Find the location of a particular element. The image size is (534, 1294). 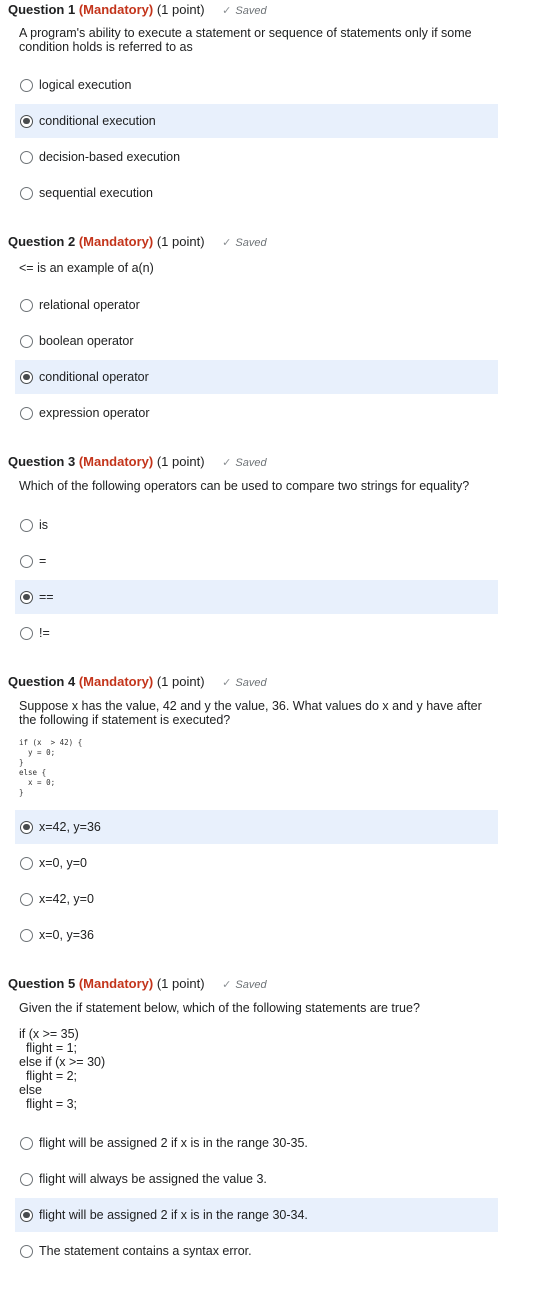

answer-option-selected: conditional operator is located at coordinates (256, 377).